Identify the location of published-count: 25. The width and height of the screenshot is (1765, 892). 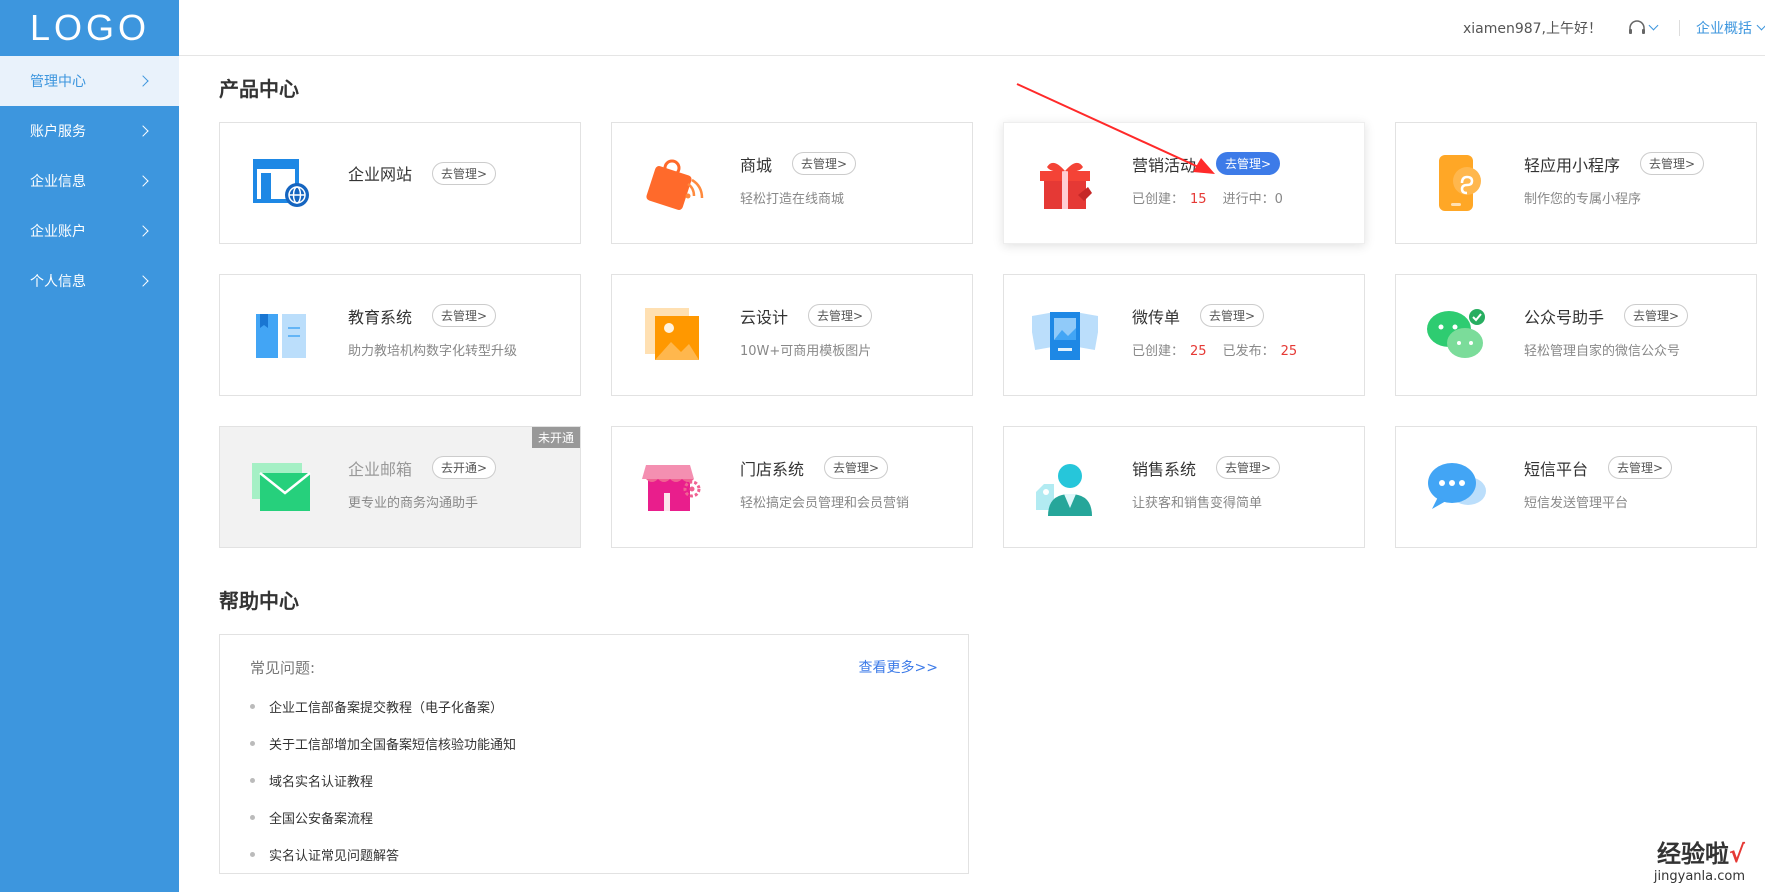
(1289, 351).